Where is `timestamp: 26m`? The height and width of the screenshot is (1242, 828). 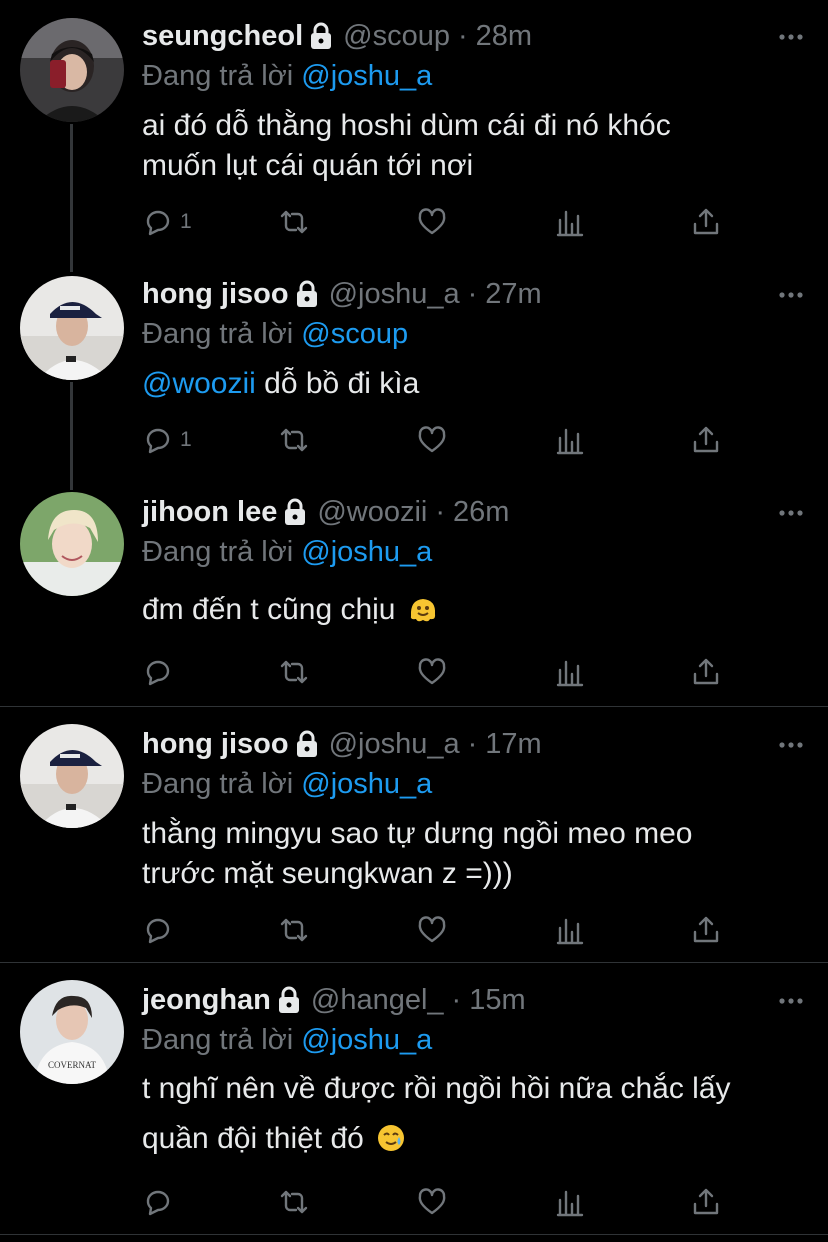
timestamp: 26m is located at coordinates (481, 512).